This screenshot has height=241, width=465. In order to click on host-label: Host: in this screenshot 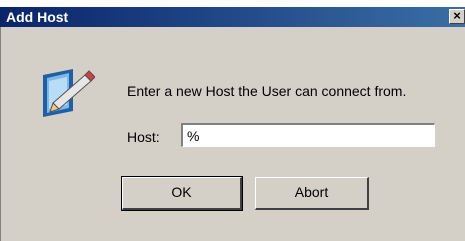, I will do `click(143, 137)`.